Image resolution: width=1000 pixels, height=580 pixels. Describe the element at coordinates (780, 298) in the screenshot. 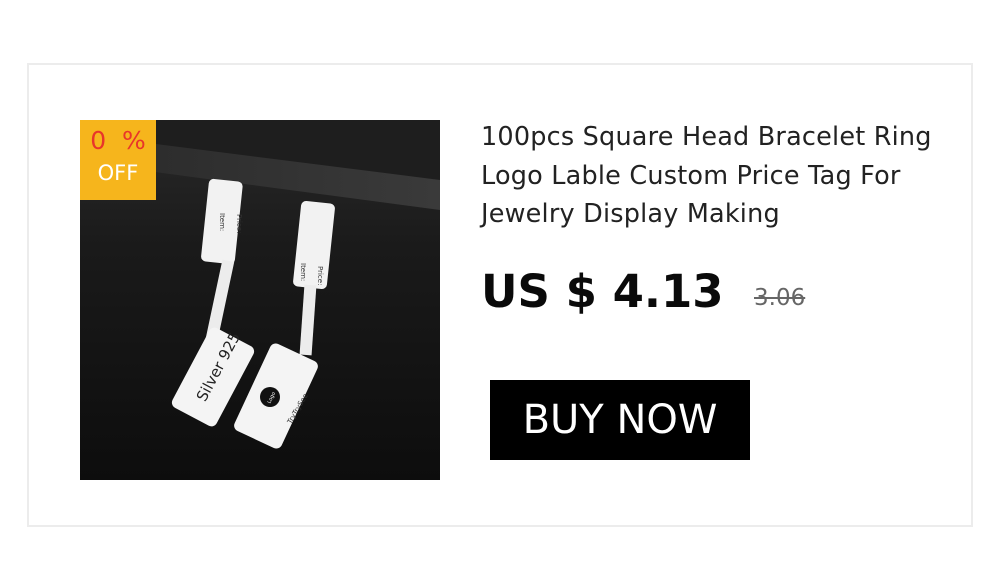

I see `original-price: 3.06` at that location.